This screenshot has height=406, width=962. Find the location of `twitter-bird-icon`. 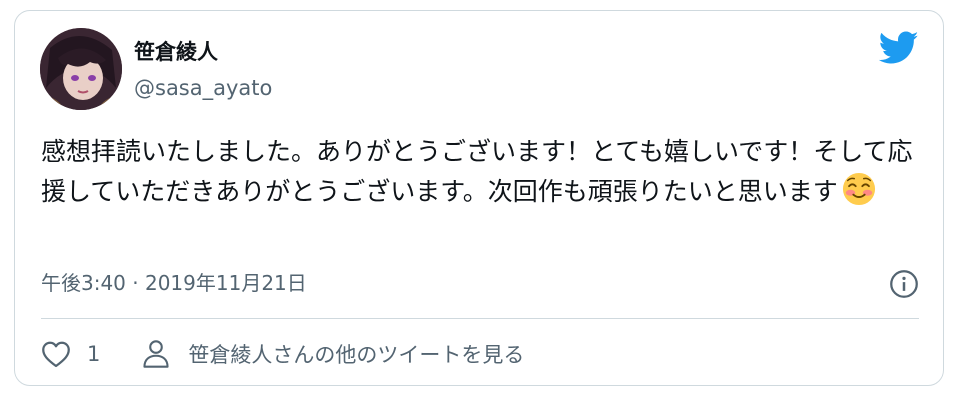

twitter-bird-icon is located at coordinates (899, 48).